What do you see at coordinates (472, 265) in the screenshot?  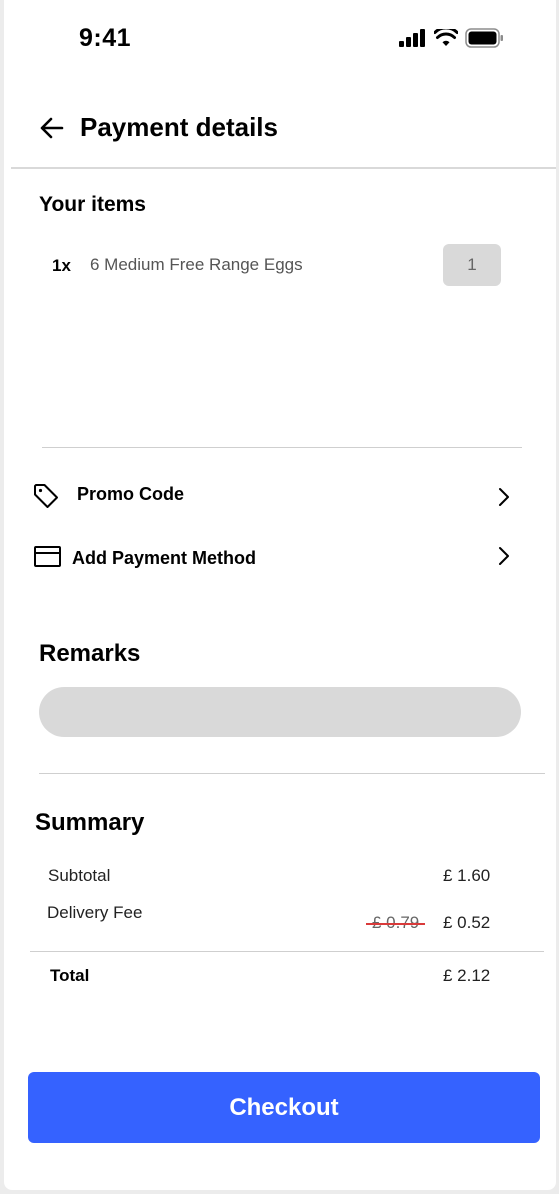 I see `item-quantity-box: 1` at bounding box center [472, 265].